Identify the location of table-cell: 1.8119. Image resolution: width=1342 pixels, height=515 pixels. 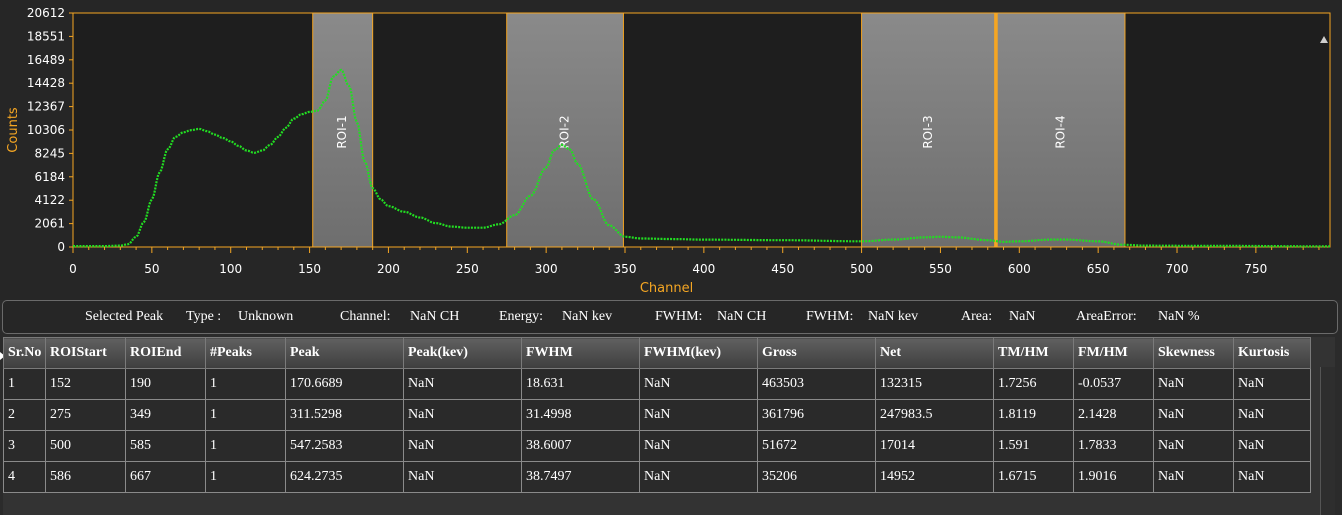
(1033, 415).